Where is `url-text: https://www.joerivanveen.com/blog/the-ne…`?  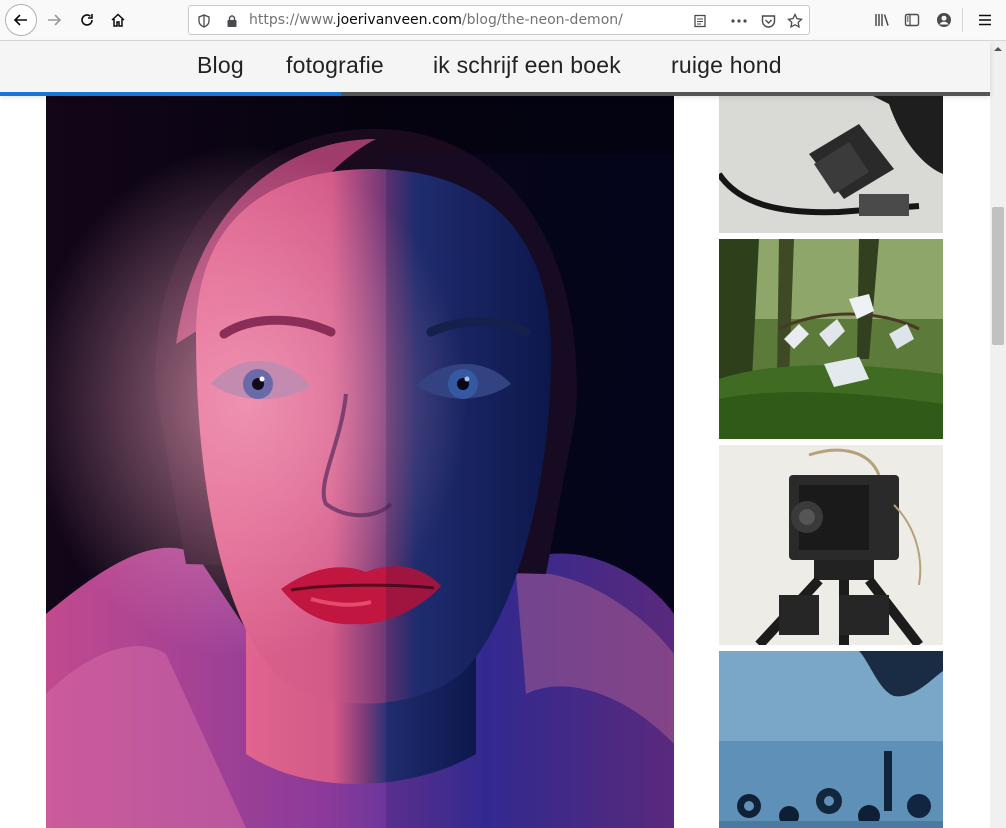
url-text: https://www.joerivanveen.com/blog/the-ne… is located at coordinates (436, 20).